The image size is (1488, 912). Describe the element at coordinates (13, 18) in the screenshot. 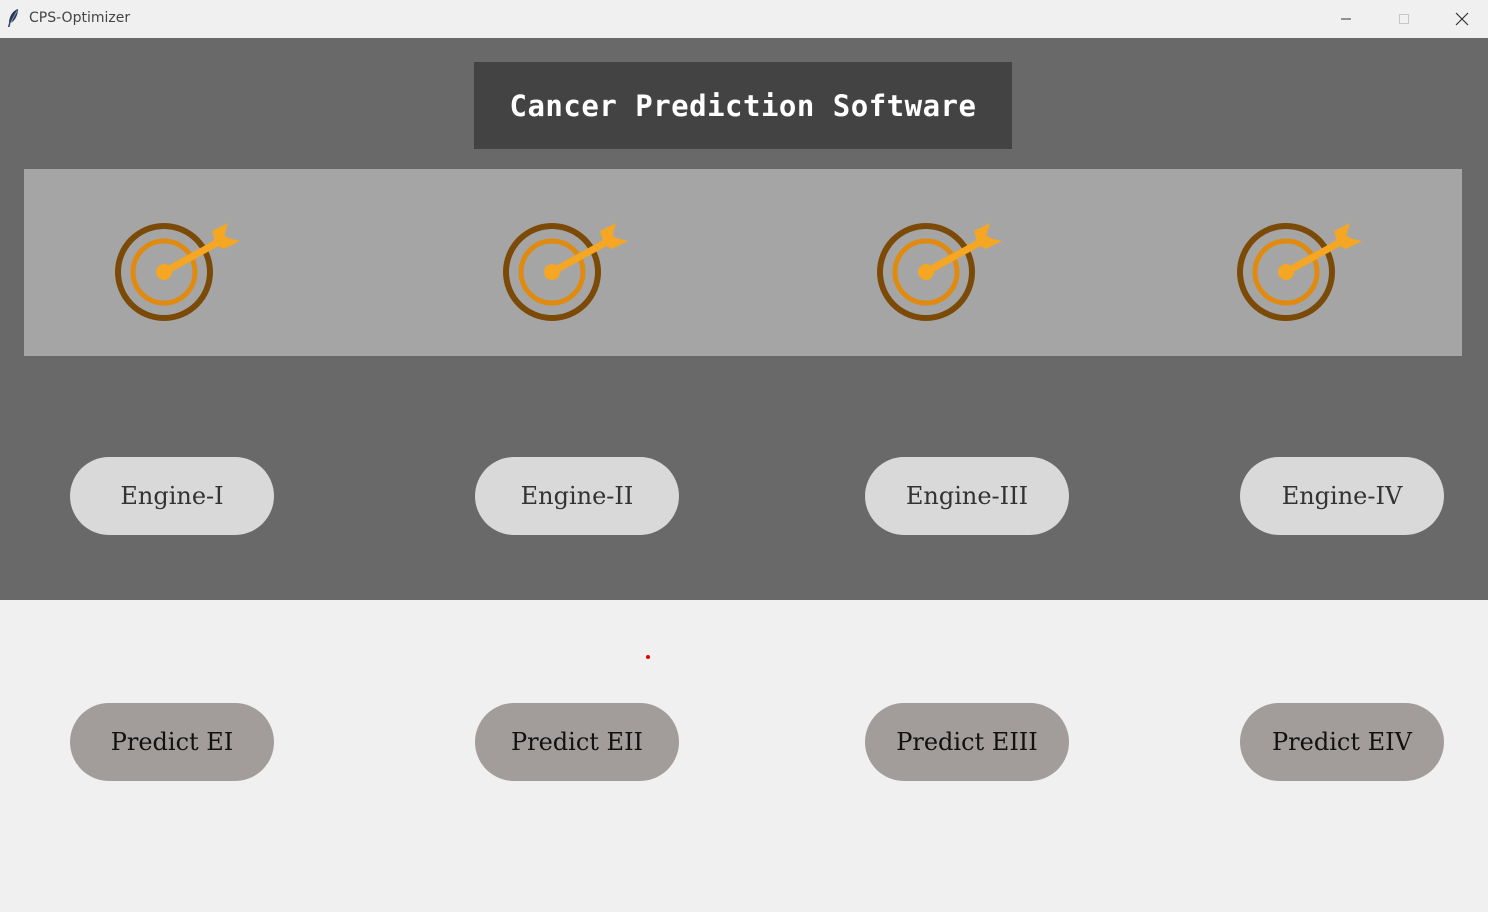

I see `feather-icon` at that location.